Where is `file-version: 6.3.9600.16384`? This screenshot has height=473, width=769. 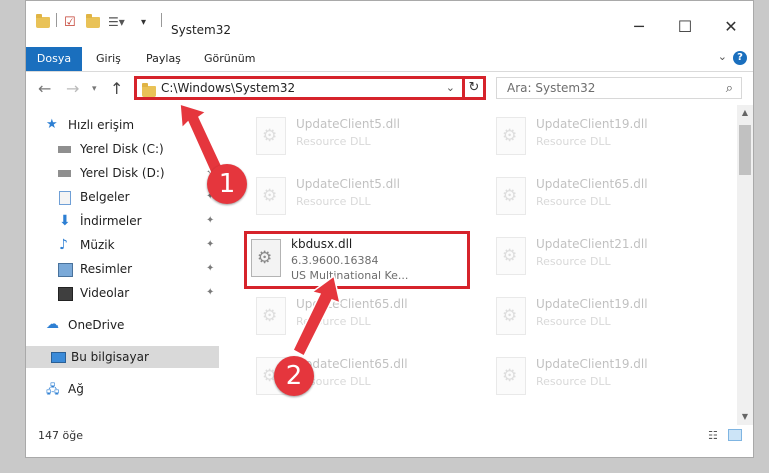 file-version: 6.3.9600.16384 is located at coordinates (335, 260).